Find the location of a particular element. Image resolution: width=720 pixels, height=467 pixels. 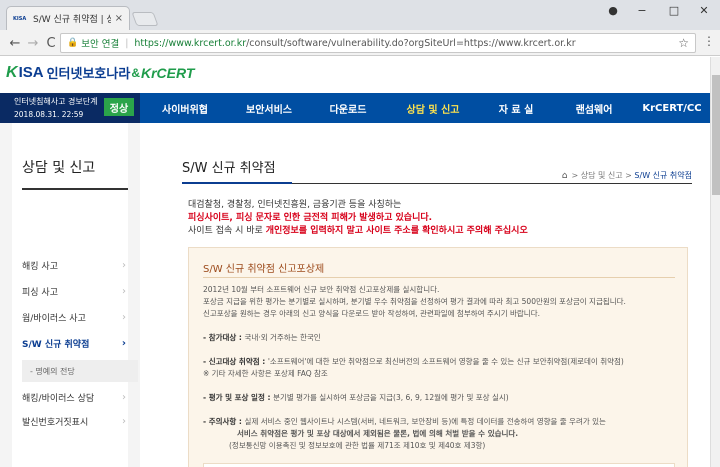

menu-item-ransomware: 랜섬웨어 is located at coordinates (594, 108).